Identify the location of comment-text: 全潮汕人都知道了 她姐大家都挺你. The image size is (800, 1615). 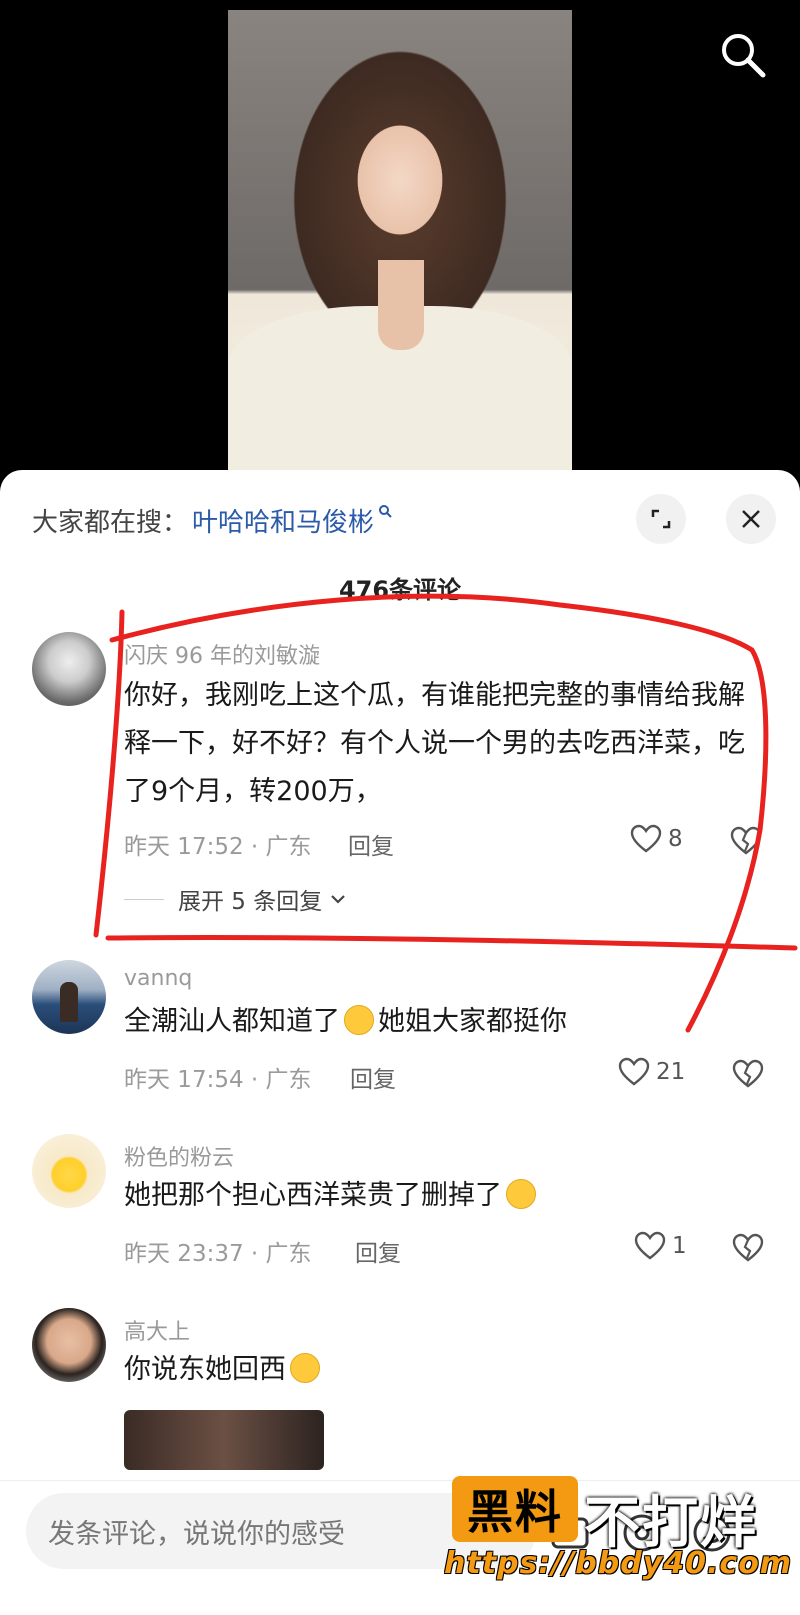
(444, 1022).